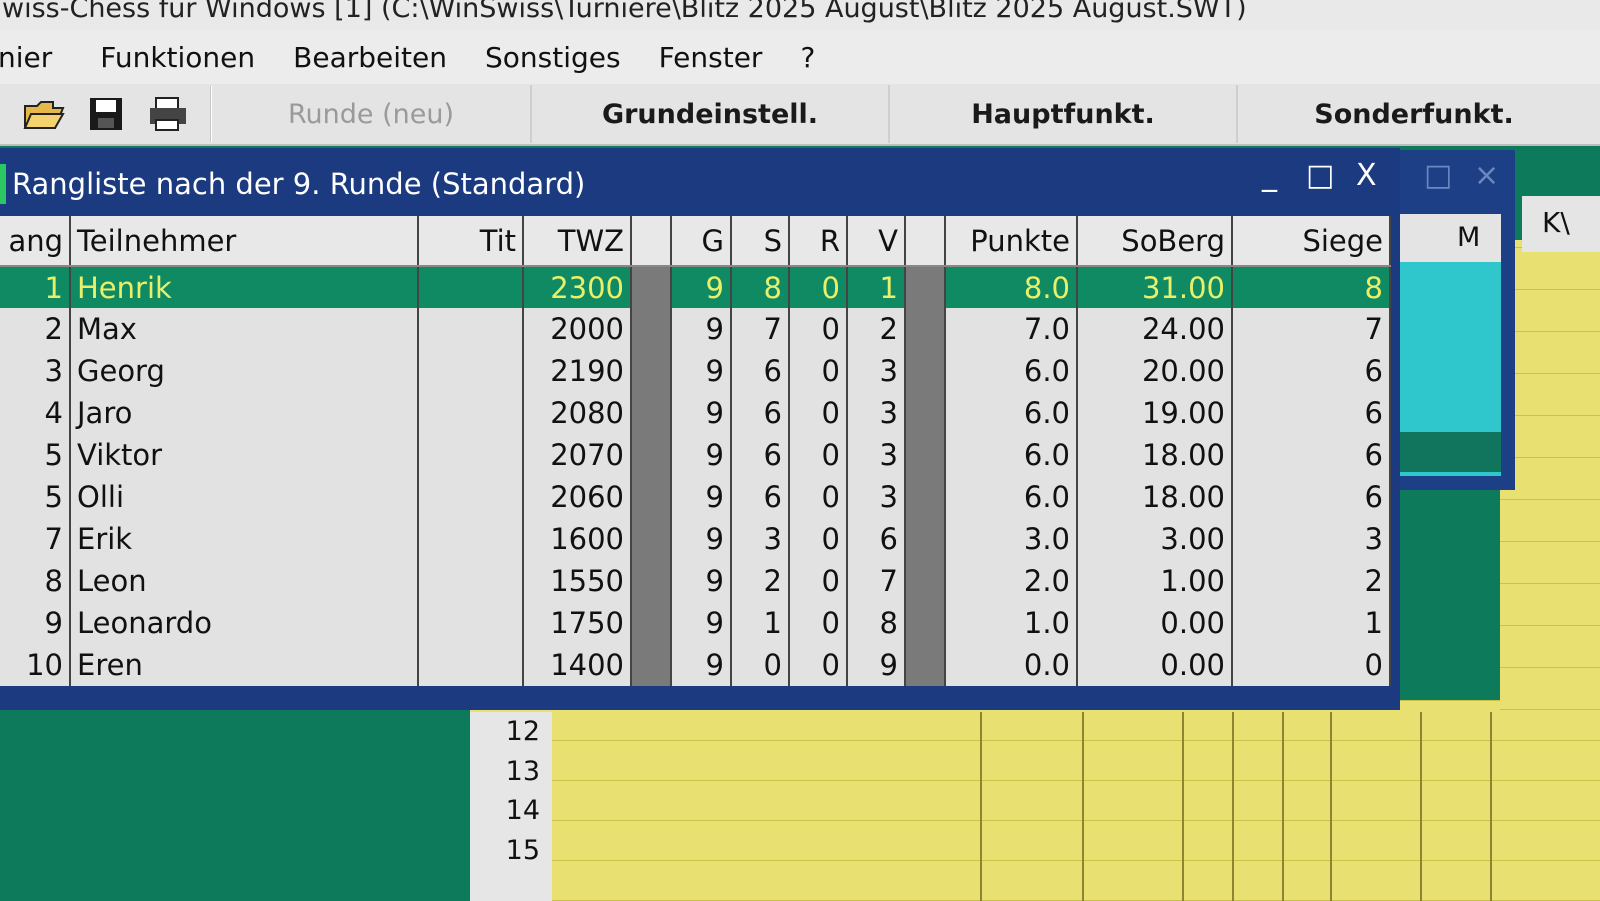 This screenshot has width=1600, height=901. What do you see at coordinates (577, 665) in the screenshot?
I see `cell-twz: 1400` at bounding box center [577, 665].